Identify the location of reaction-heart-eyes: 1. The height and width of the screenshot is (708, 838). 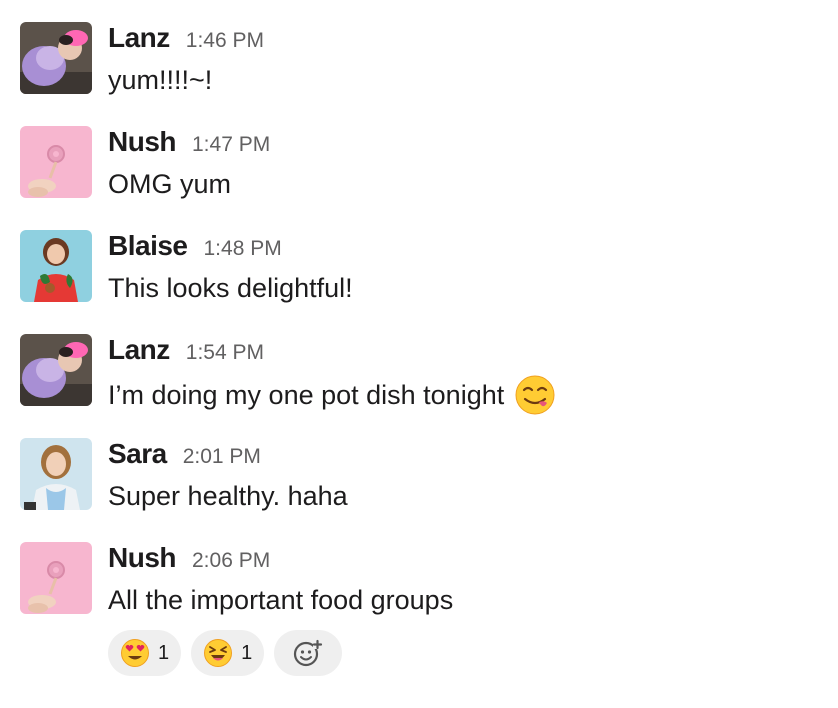
(145, 653).